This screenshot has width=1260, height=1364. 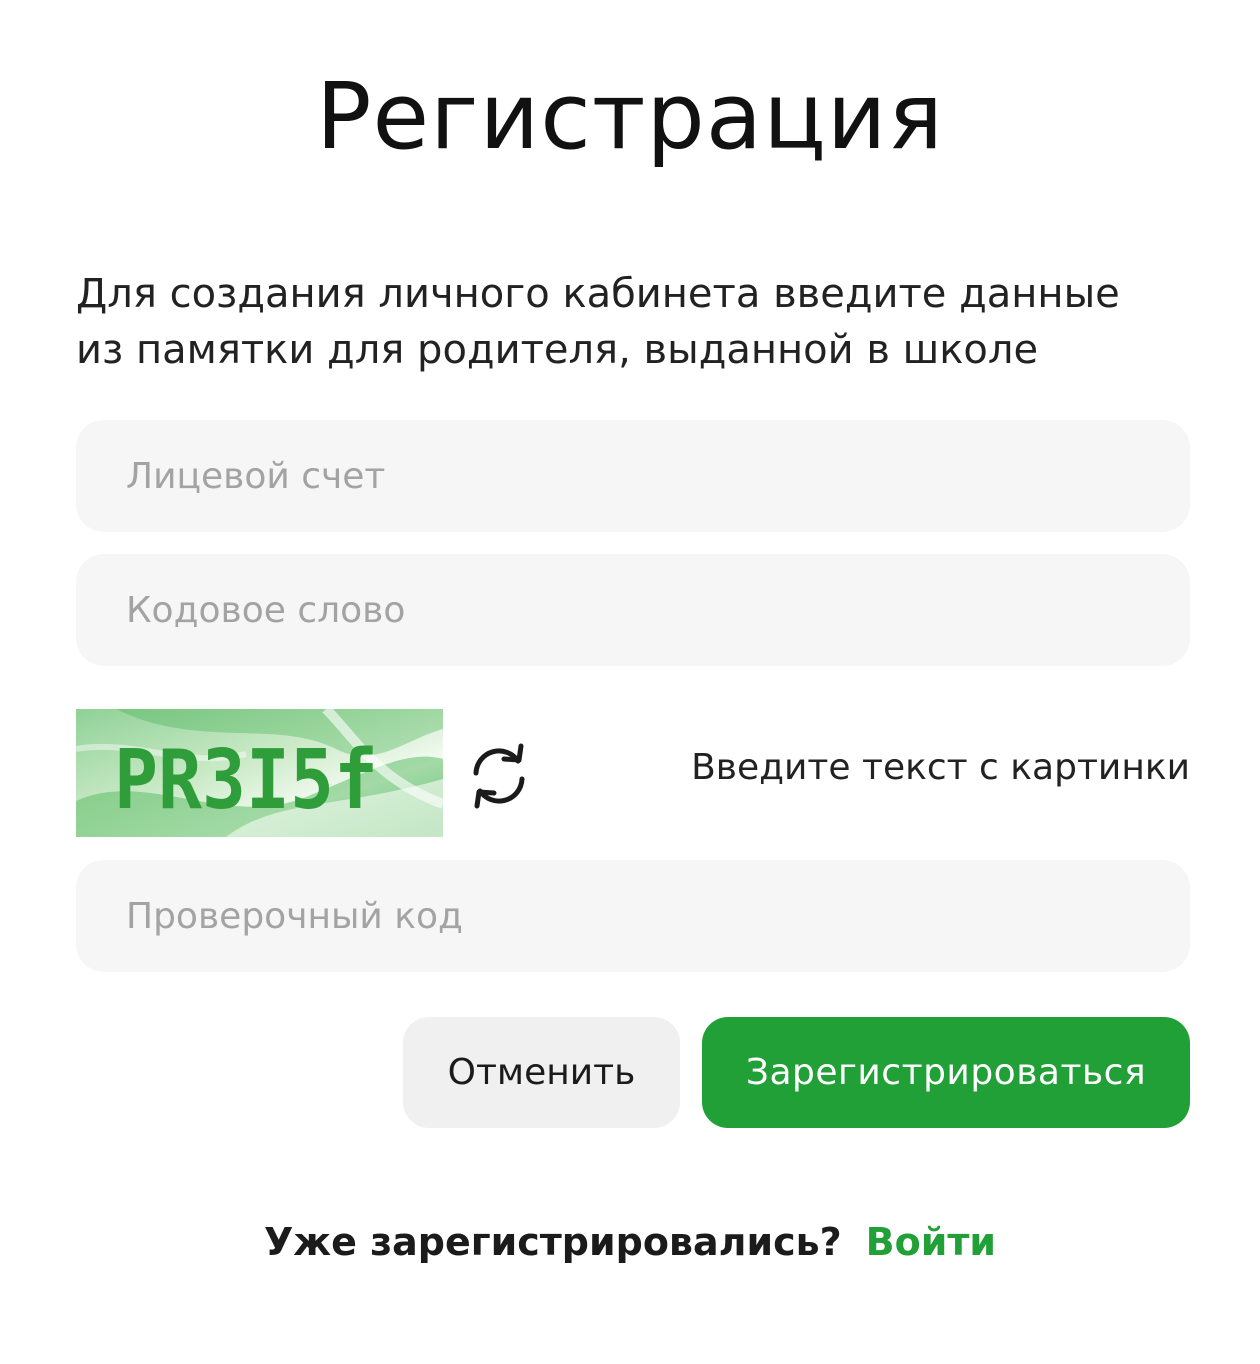 I want to click on login-prompt: Уже зарегистрировались? Войти, so click(x=630, y=1242).